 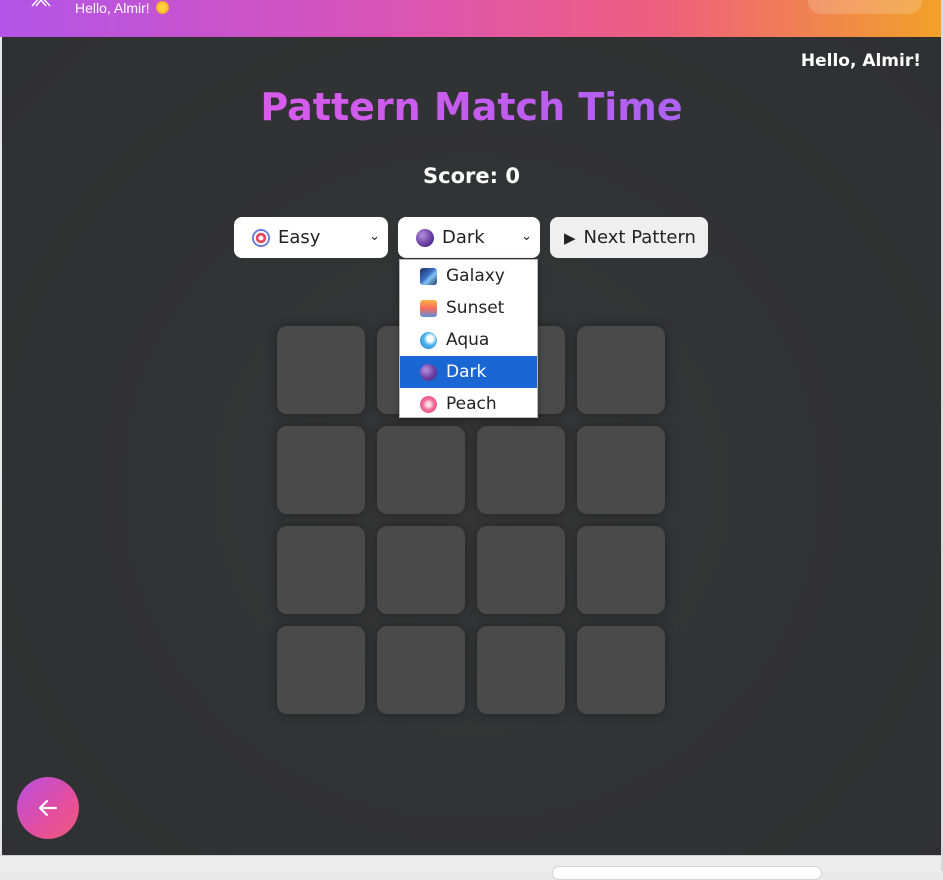 What do you see at coordinates (471, 404) in the screenshot?
I see `theme-option-label: Peach` at bounding box center [471, 404].